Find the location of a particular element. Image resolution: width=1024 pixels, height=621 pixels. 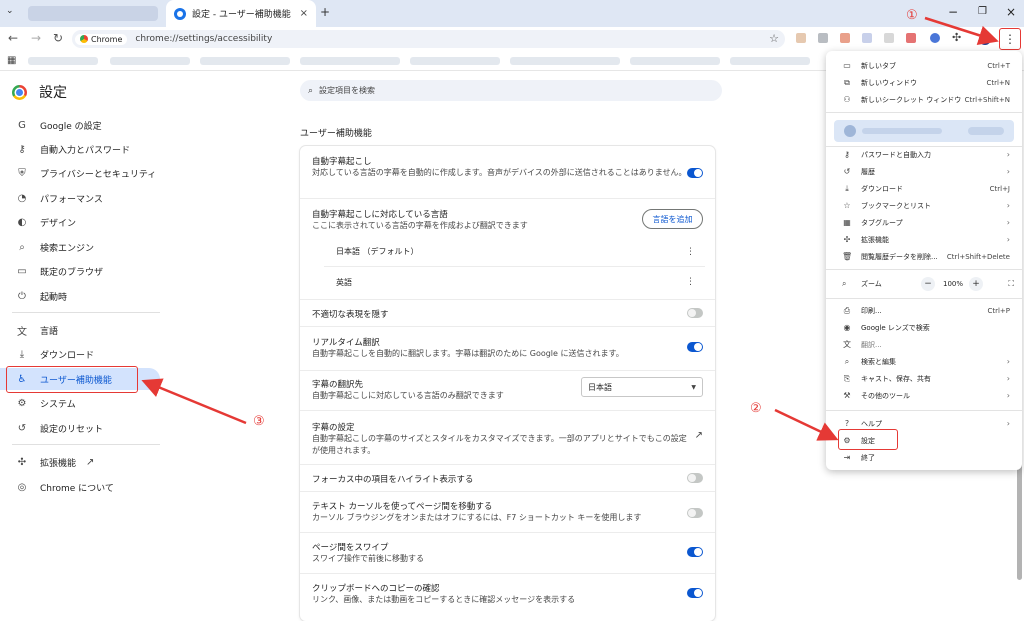

step-number-2: ② is located at coordinates (756, 408).